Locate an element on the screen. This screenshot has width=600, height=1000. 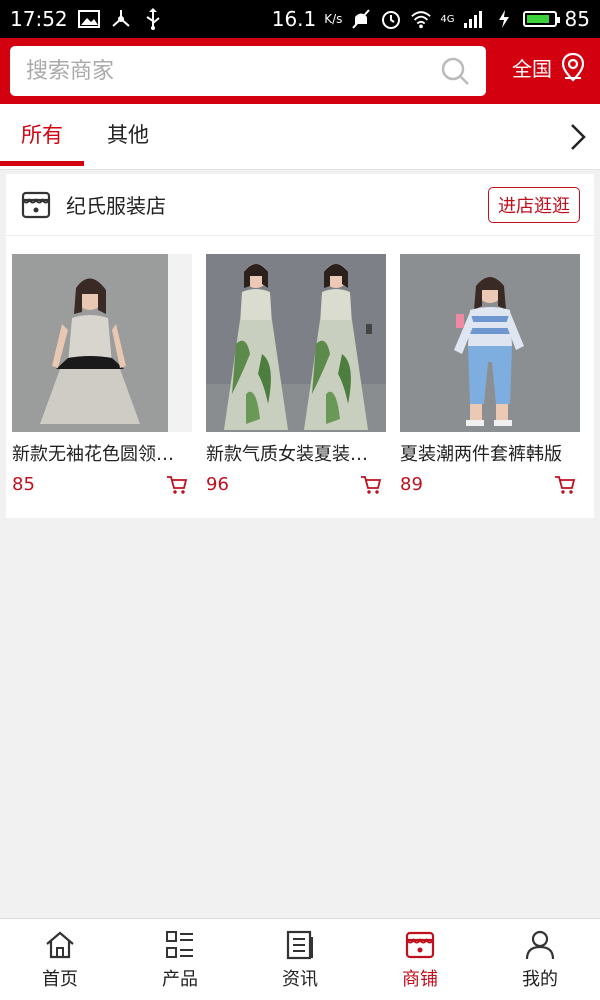
bottom-nav: 首页 产品 资讯 商铺 我的 is located at coordinates (300, 959).